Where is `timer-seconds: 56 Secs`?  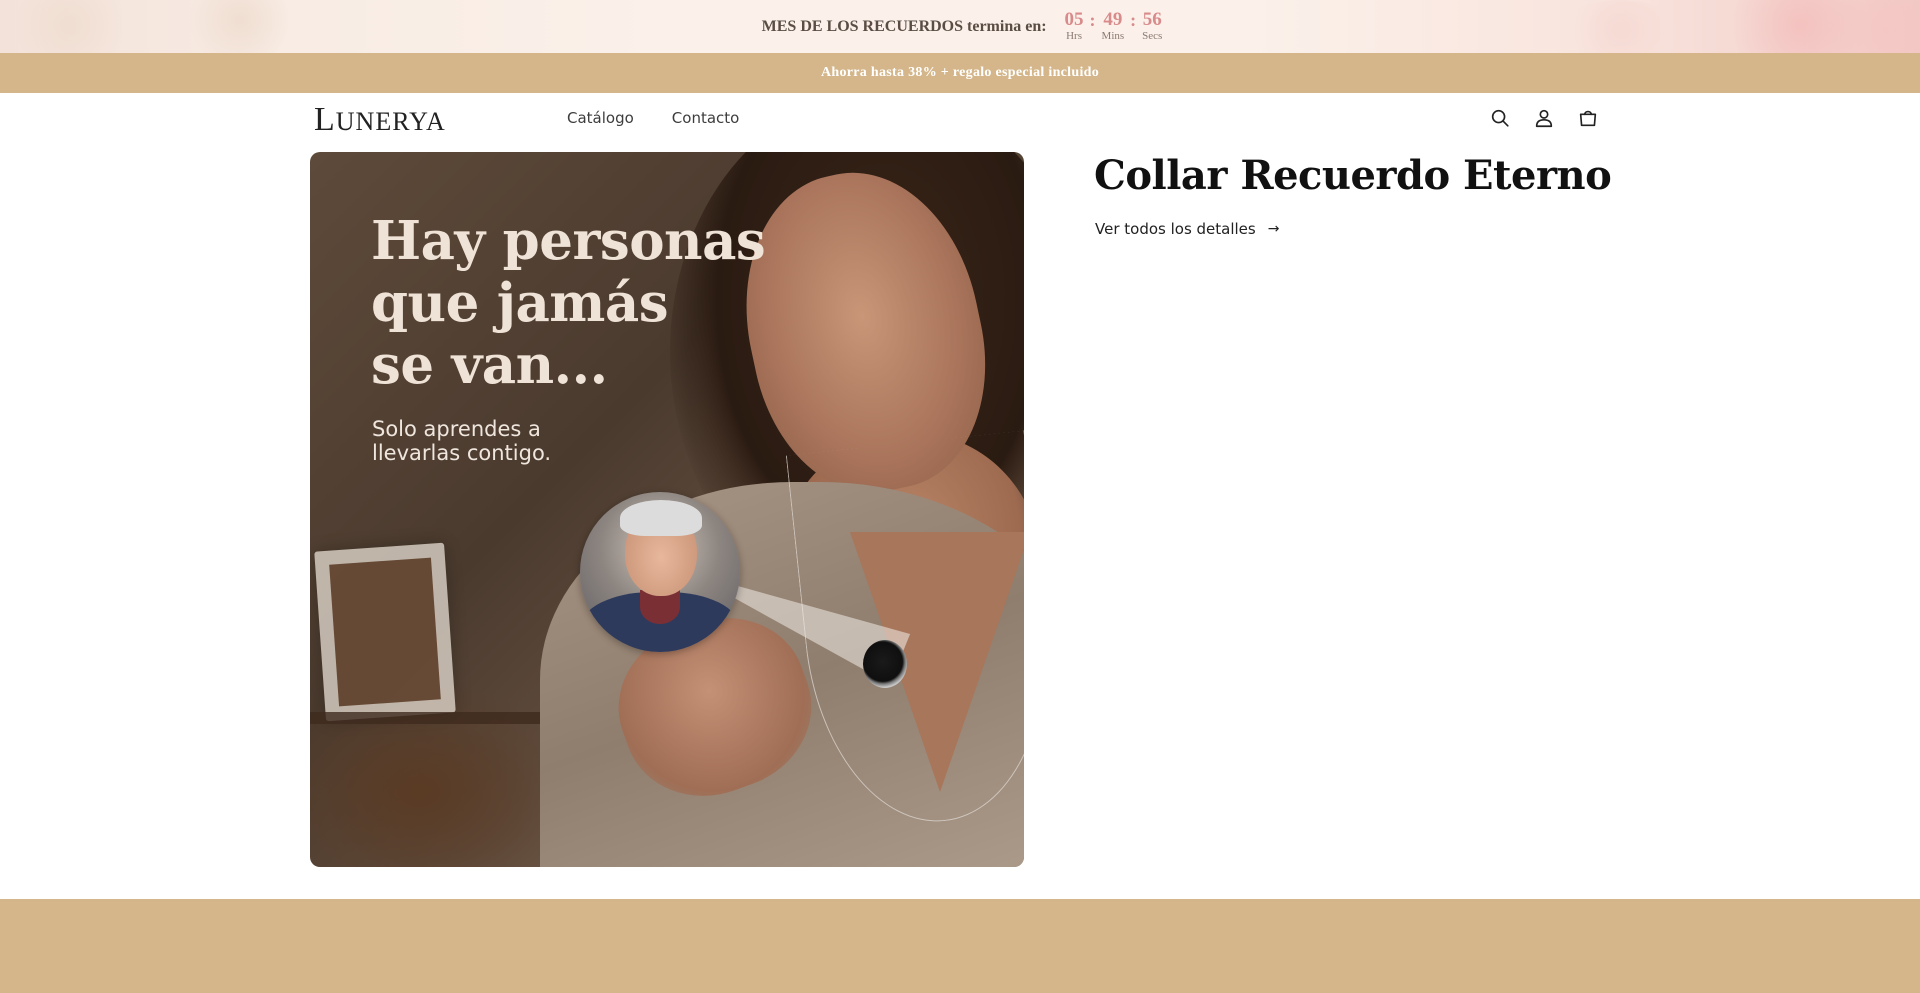
timer-seconds: 56 Secs is located at coordinates (1152, 26).